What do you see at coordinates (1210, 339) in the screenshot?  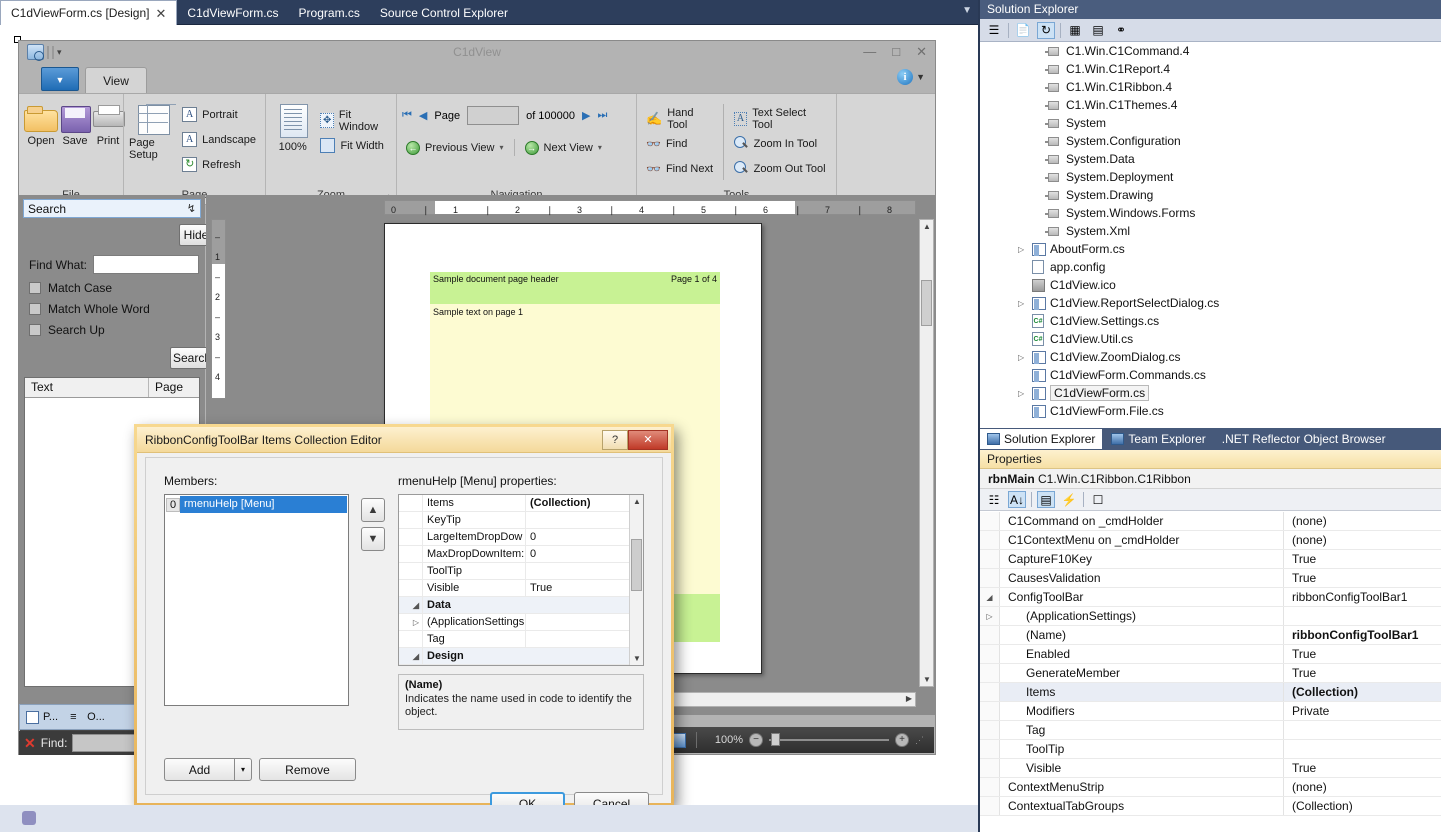 I see `tree-item: C# C1dView.Util.cs` at bounding box center [1210, 339].